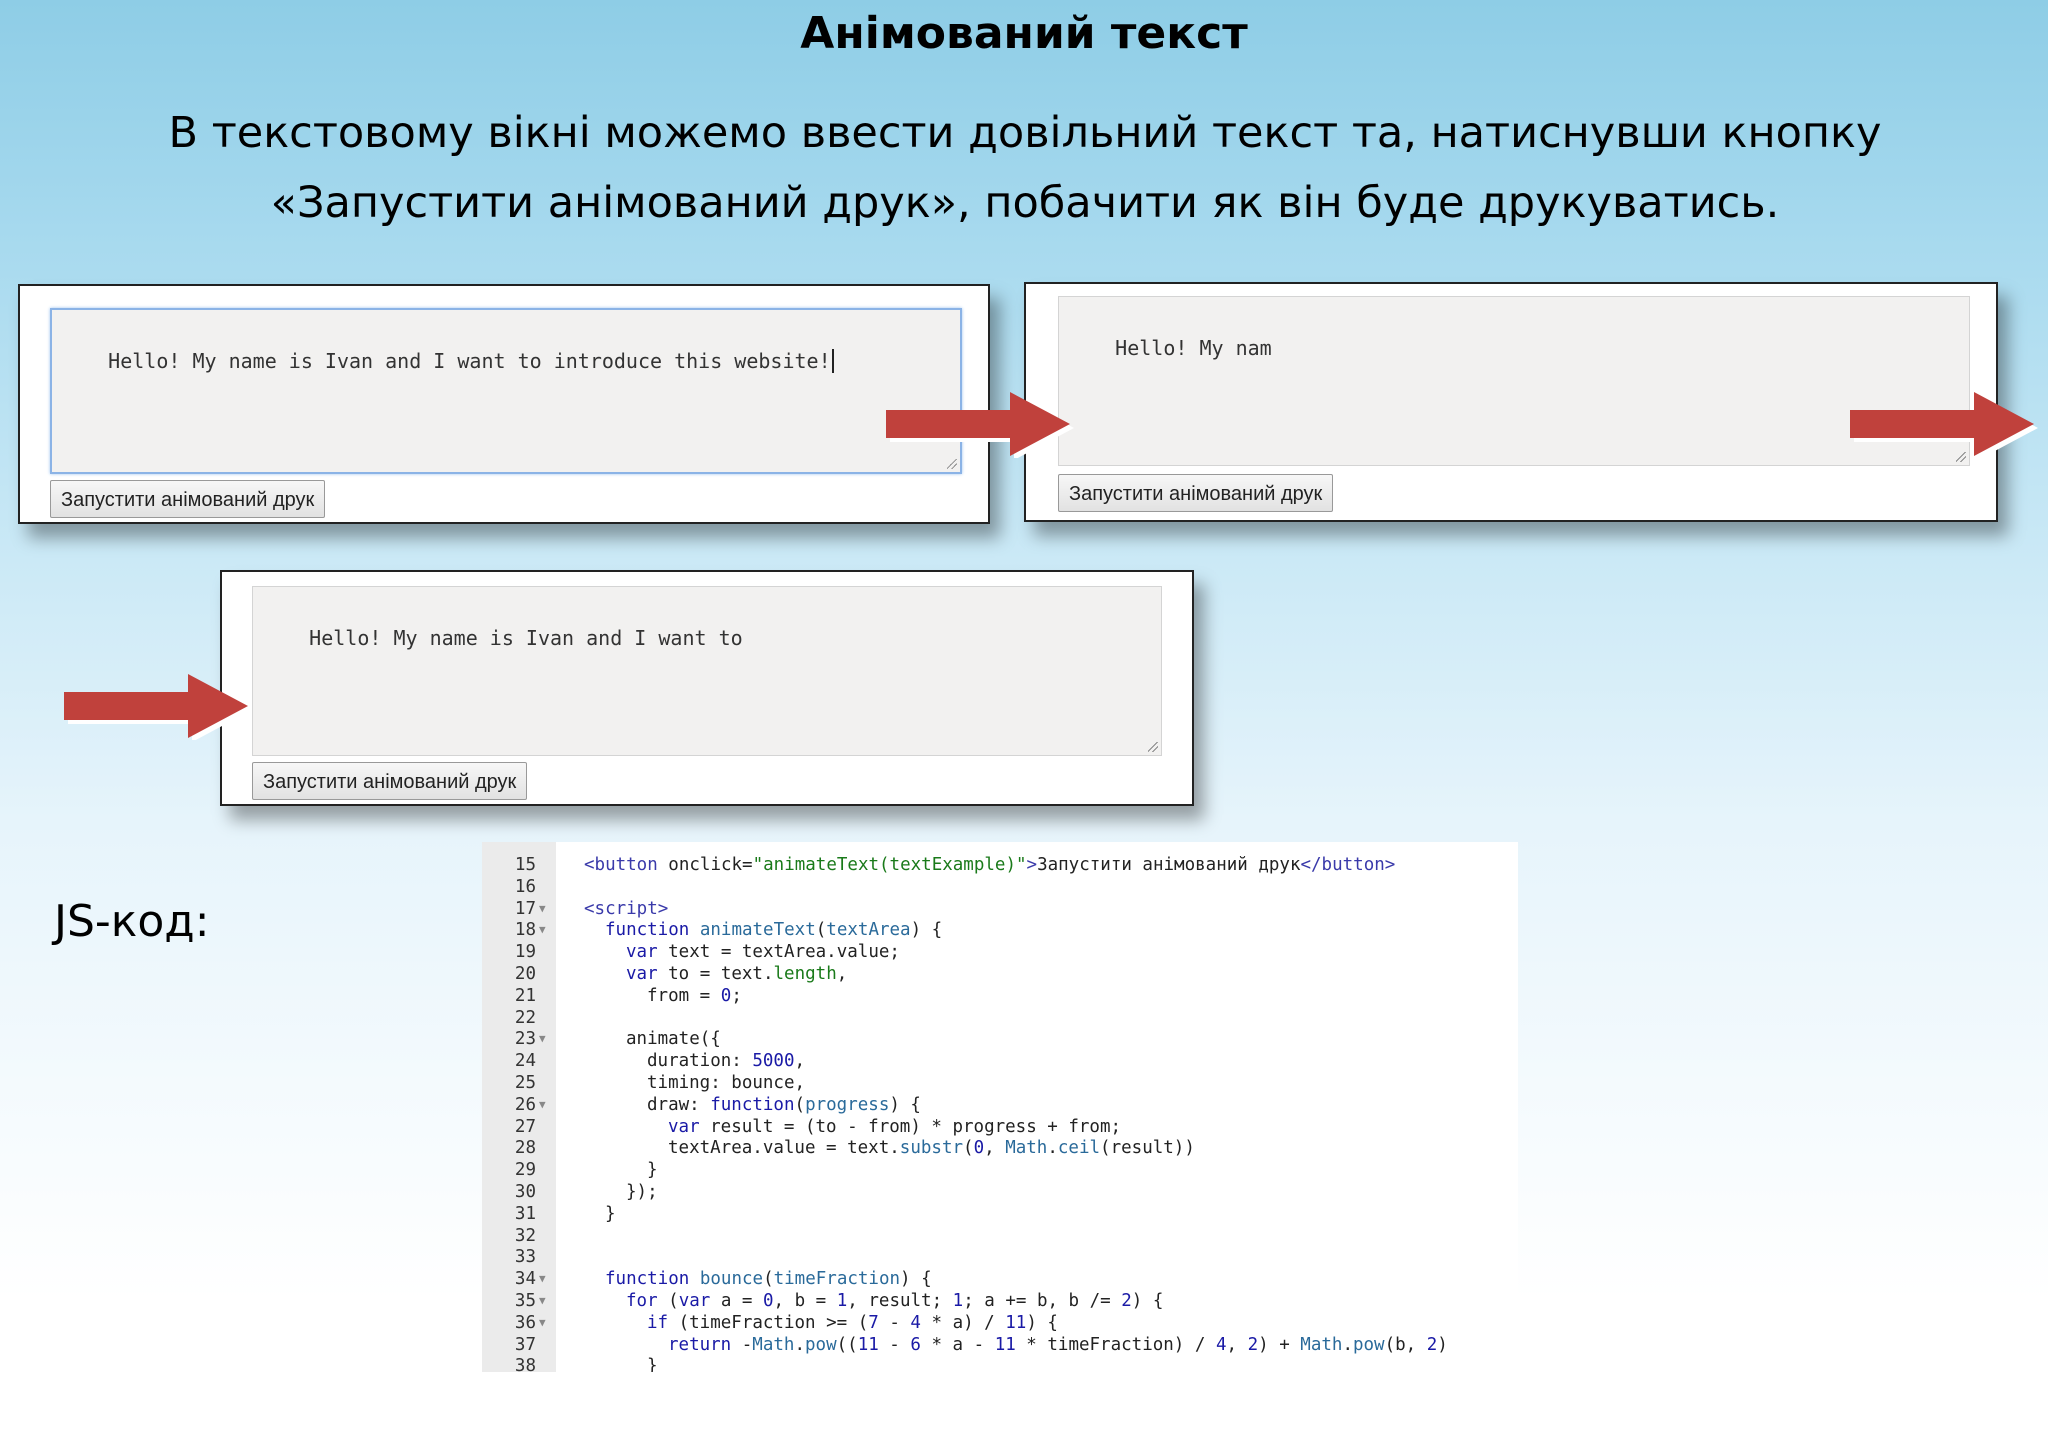  Describe the element at coordinates (525, 1170) in the screenshot. I see `line-number: 29` at that location.